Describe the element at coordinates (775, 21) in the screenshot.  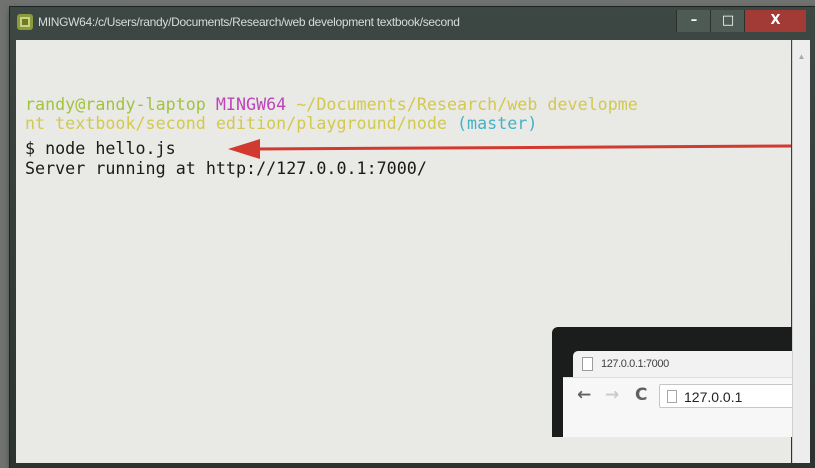
I see `close-button: X` at that location.